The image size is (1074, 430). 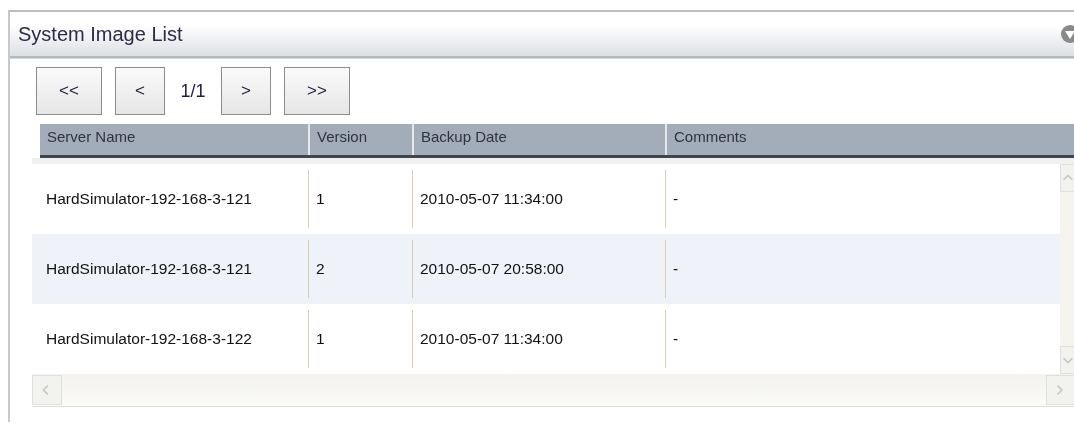 What do you see at coordinates (1067, 269) in the screenshot?
I see `vertical-scrollbar` at bounding box center [1067, 269].